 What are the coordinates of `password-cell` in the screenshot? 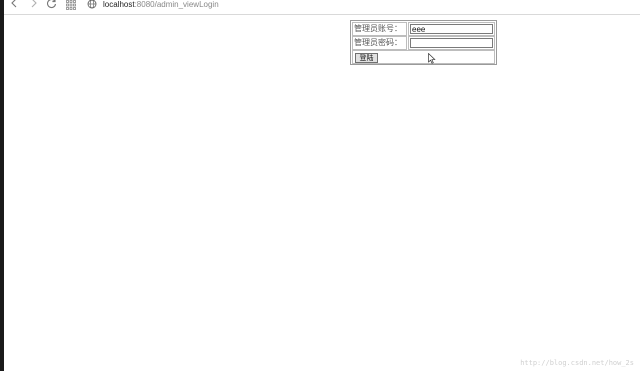 It's located at (451, 43).